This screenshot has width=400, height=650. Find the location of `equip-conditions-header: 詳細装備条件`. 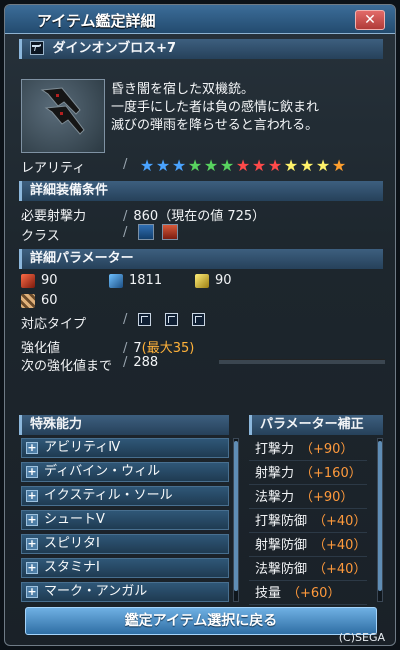

equip-conditions-header: 詳細装備条件 is located at coordinates (201, 191).